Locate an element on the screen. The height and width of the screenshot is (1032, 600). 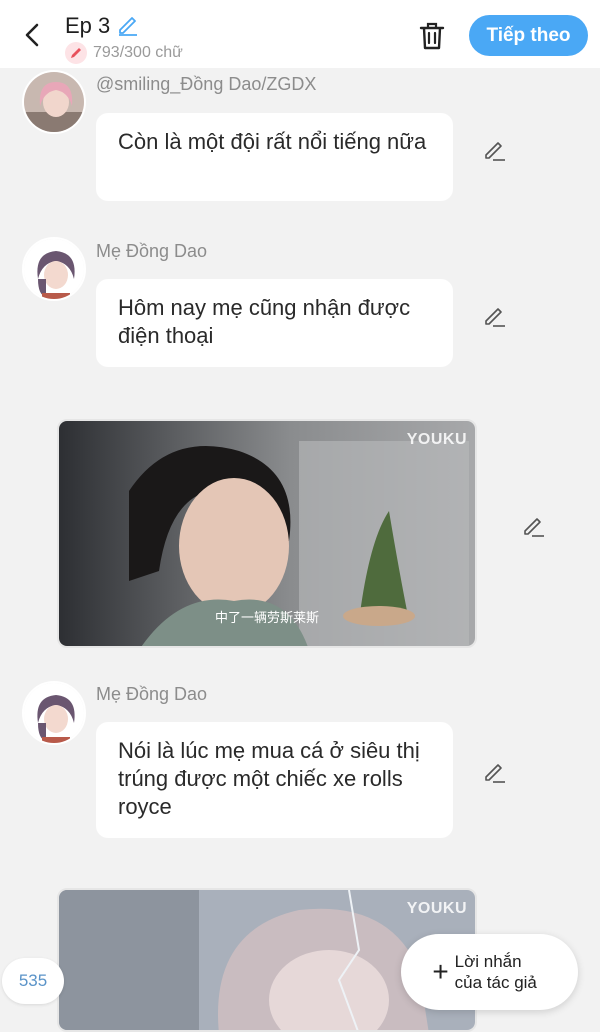
edit-media-button is located at coordinates (533, 525).